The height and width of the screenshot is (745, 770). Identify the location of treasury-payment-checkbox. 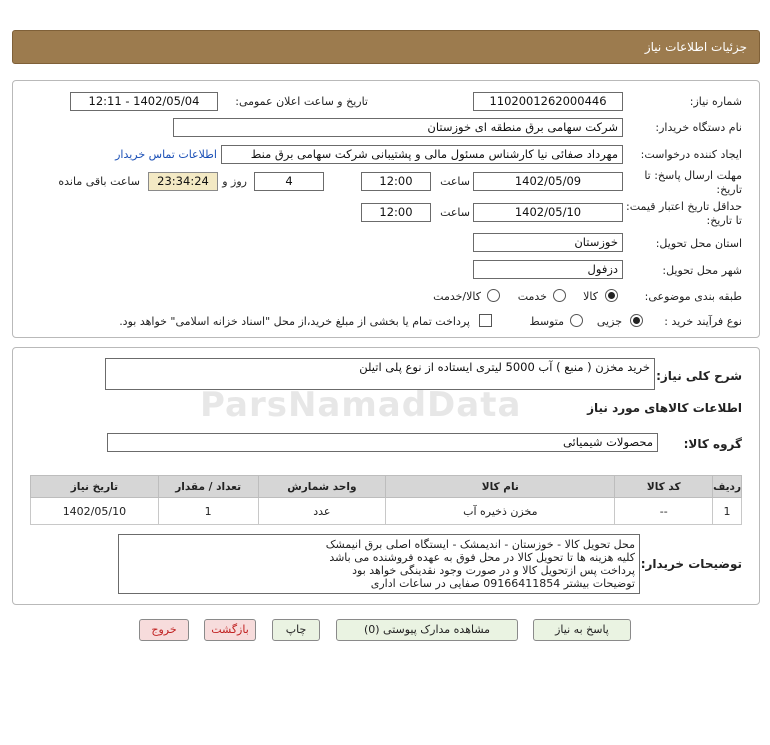
(485, 320).